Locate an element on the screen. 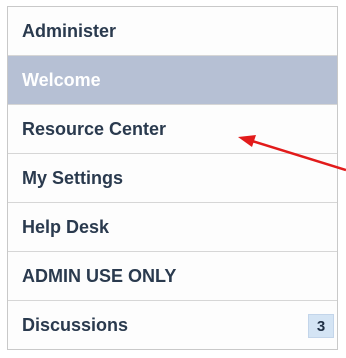 This screenshot has height=358, width=346. menu-item-label: Administer is located at coordinates (69, 30).